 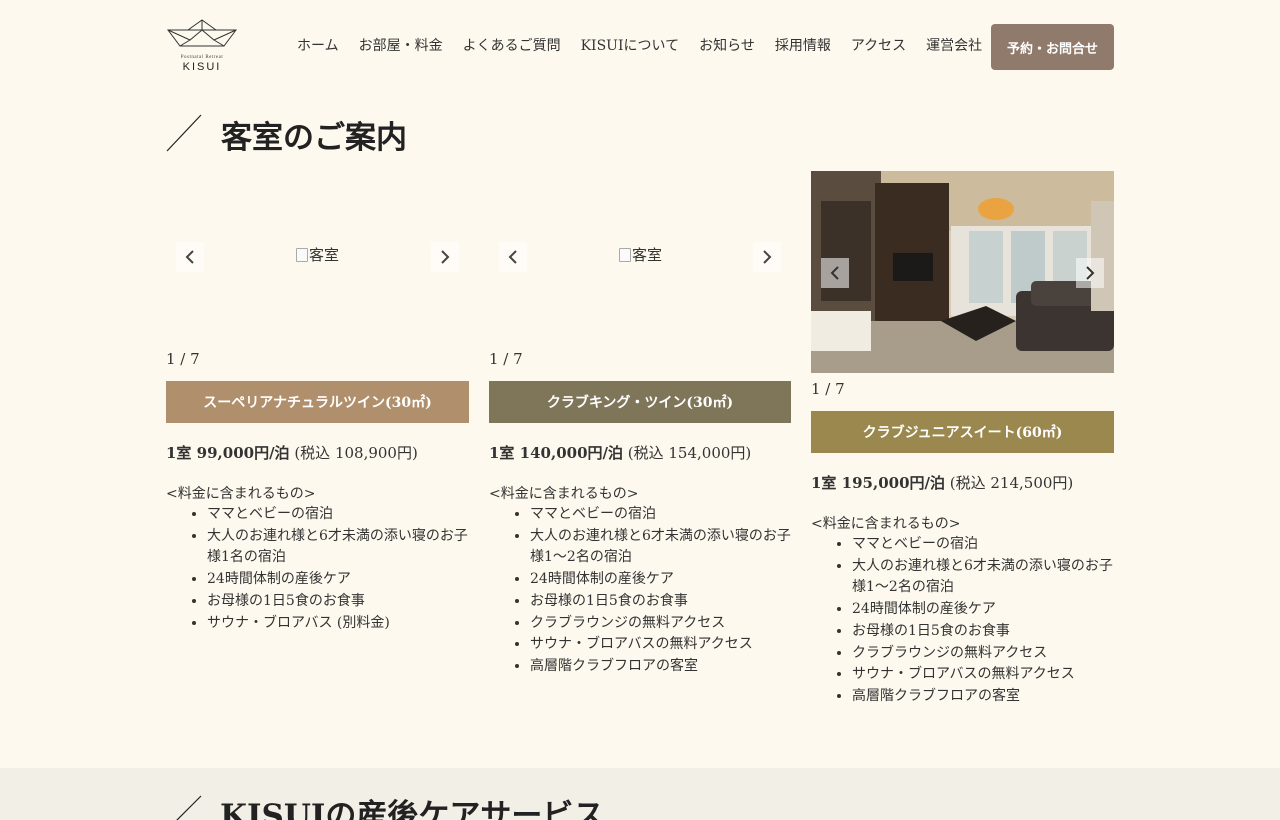 What do you see at coordinates (878, 45) in the screenshot?
I see `nav-access: アクセス` at bounding box center [878, 45].